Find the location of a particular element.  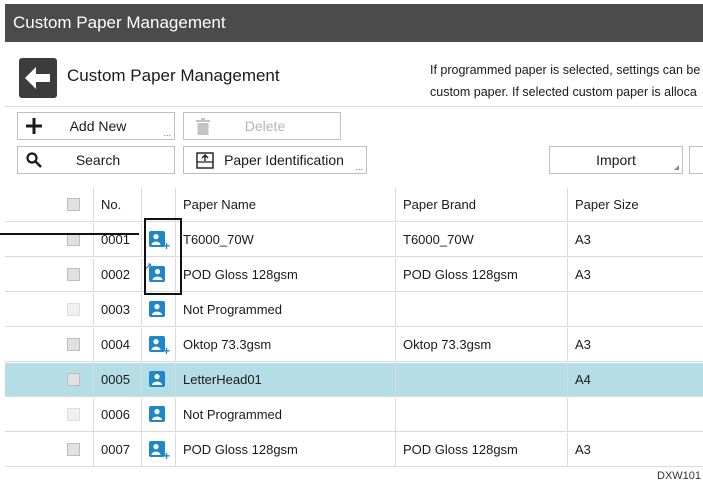

search-button: Search is located at coordinates (96, 160).